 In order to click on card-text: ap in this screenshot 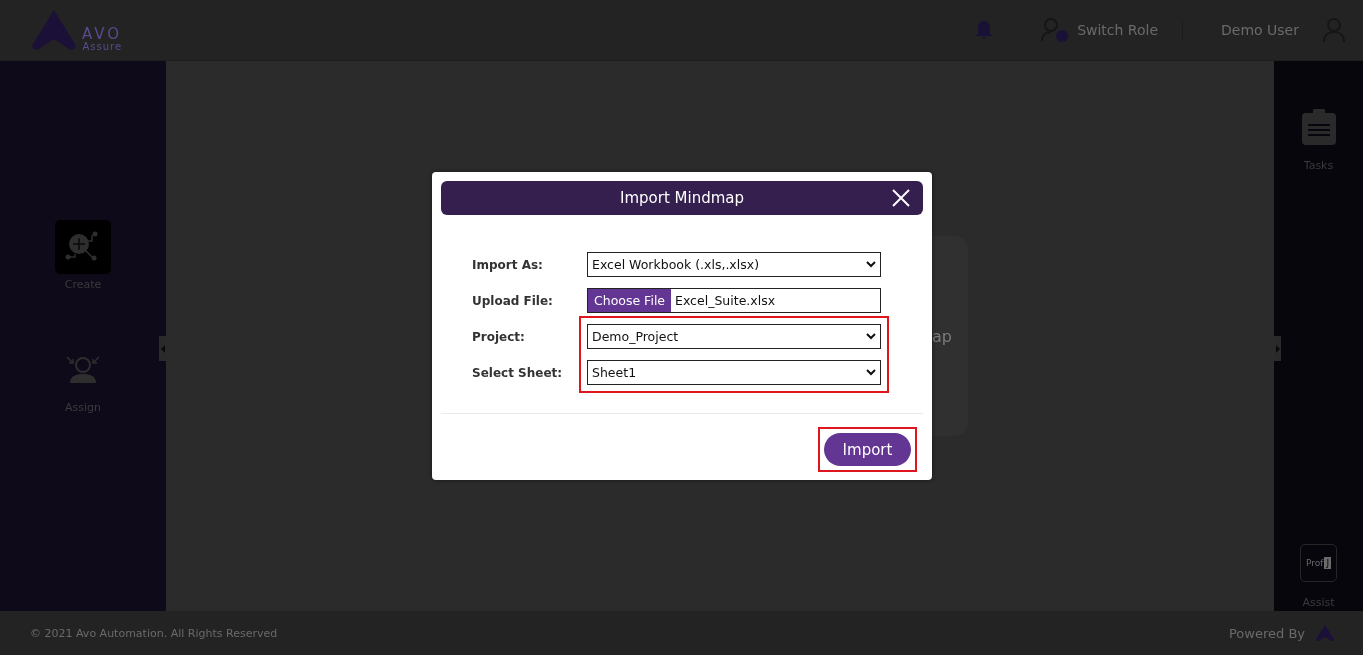, I will do `click(942, 336)`.